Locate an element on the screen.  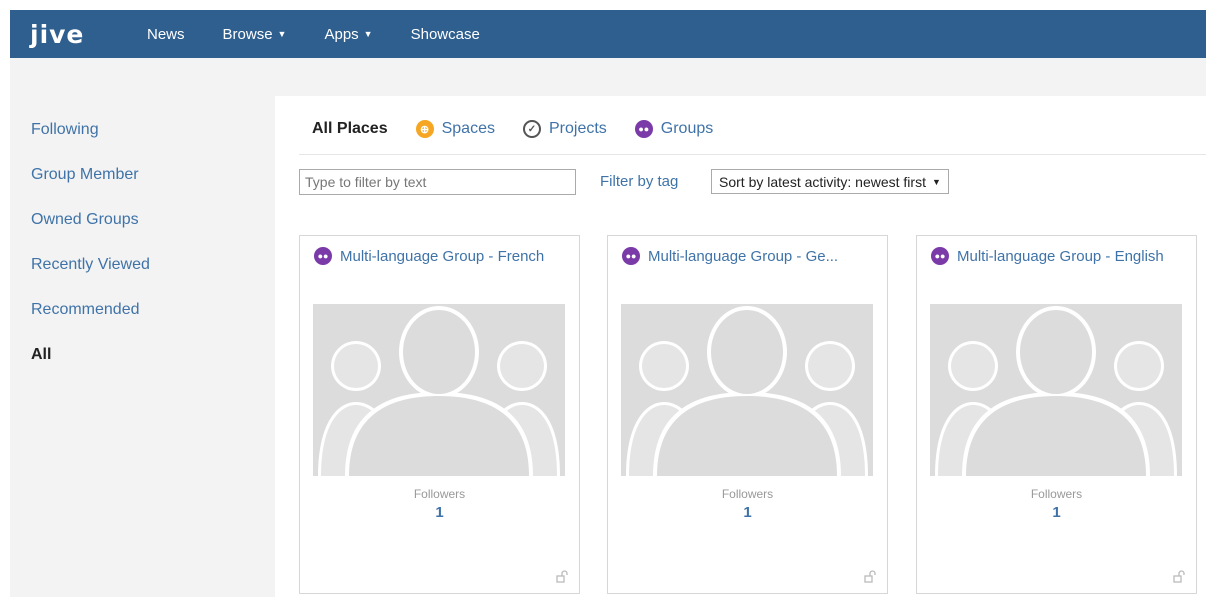
spaces-icon: ⊕ is located at coordinates (424, 129).